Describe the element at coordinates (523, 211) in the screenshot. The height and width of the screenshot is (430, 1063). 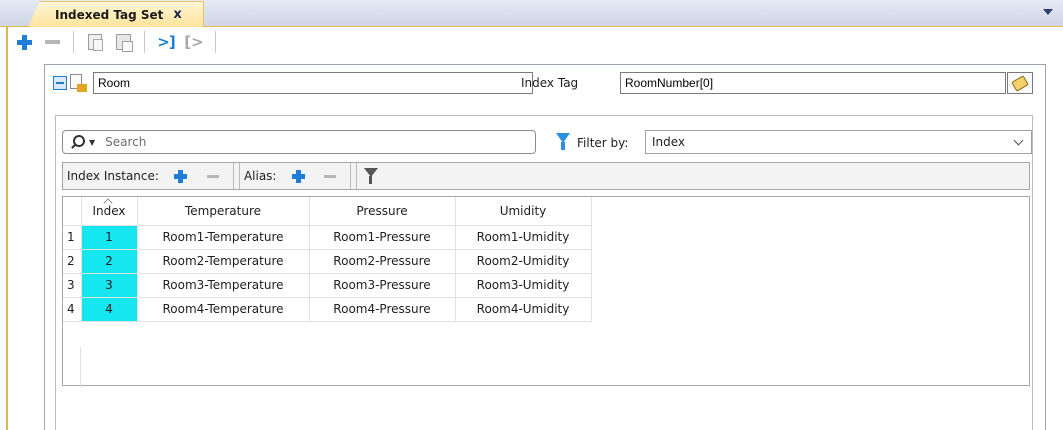
I see `column-header-umidity: Umidity` at that location.